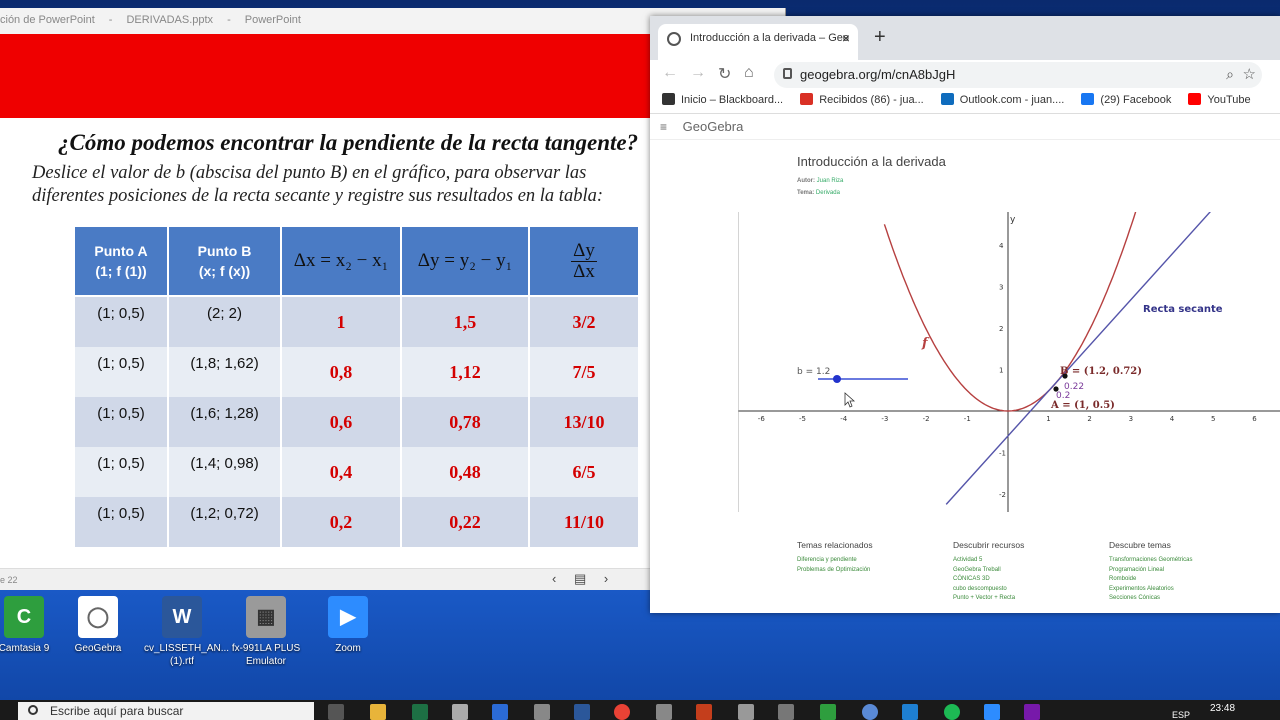 This screenshot has width=1280, height=720. I want to click on topic-link: Transformaciones Geométricas, so click(1150, 561).